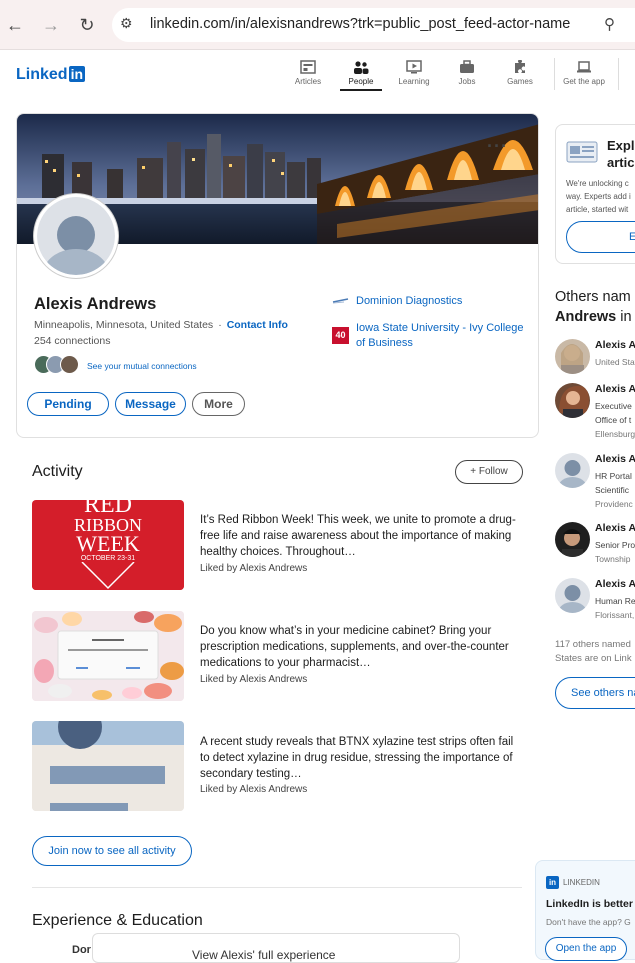 Image resolution: width=635 pixels, height=963 pixels. Describe the element at coordinates (414, 81) in the screenshot. I see `nav-learning-label: Learning` at that location.